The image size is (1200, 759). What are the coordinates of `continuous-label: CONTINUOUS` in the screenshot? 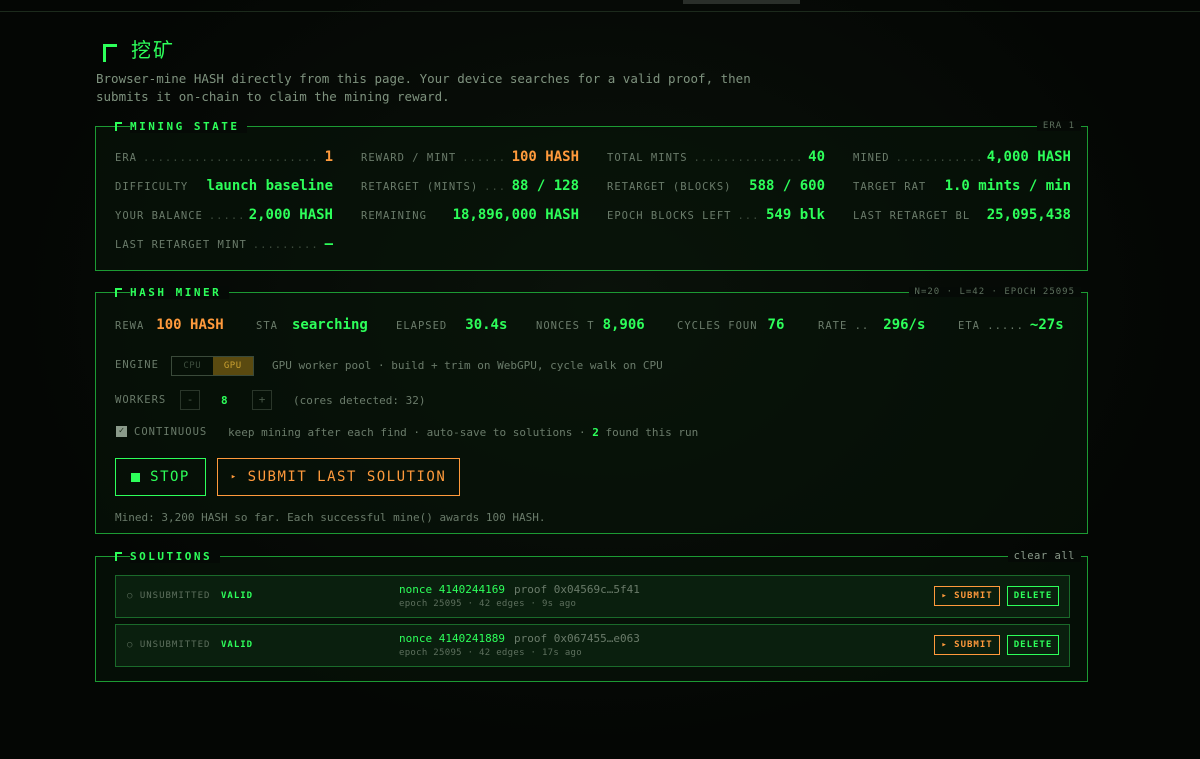 It's located at (171, 432).